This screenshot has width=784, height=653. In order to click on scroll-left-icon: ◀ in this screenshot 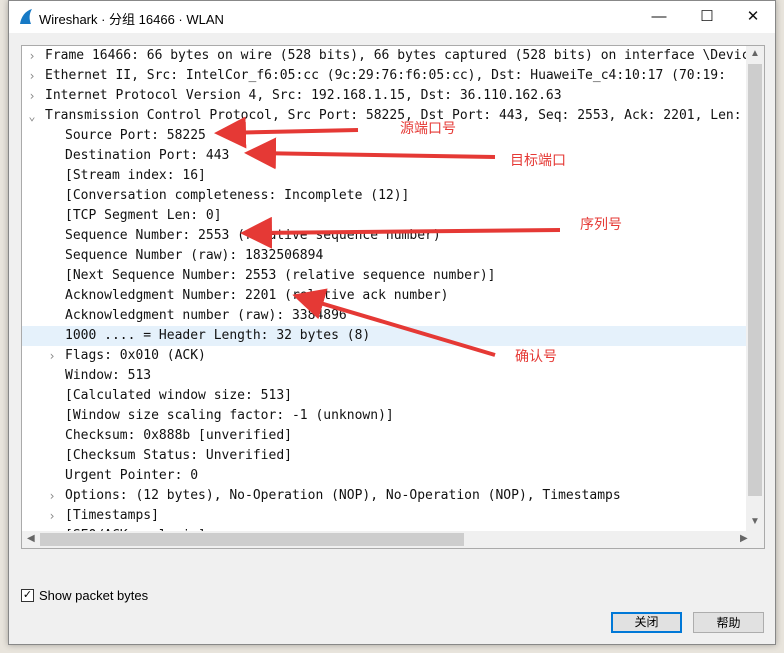, I will do `click(31, 538)`.